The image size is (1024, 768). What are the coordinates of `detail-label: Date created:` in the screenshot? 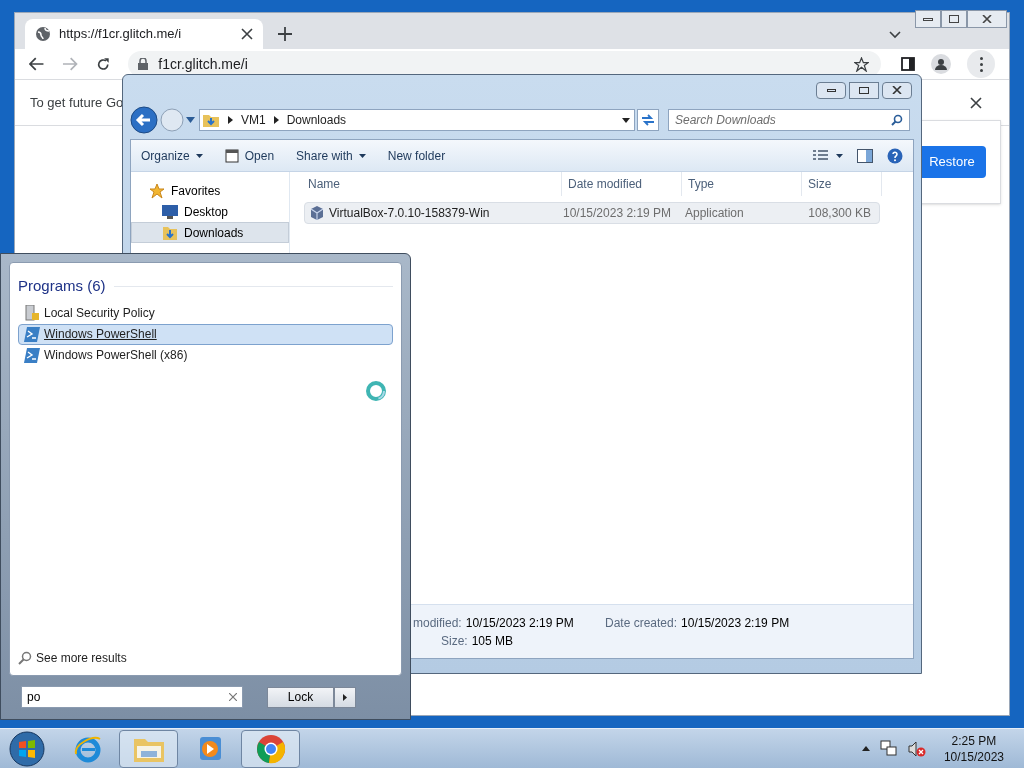 It's located at (641, 623).